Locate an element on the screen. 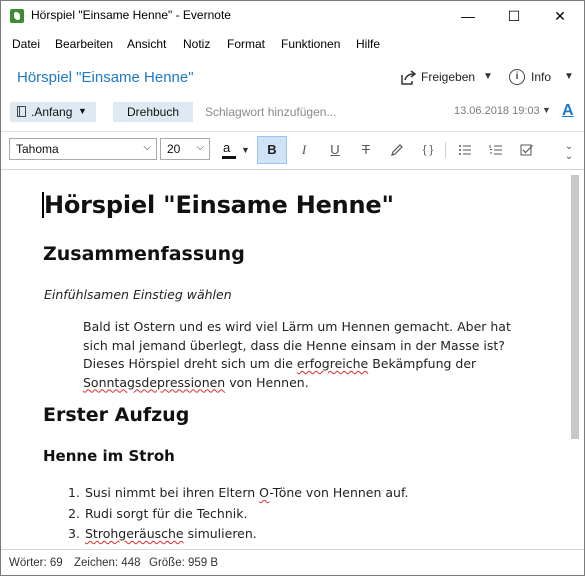 The height and width of the screenshot is (576, 585). font-size-value: 20 is located at coordinates (174, 149).